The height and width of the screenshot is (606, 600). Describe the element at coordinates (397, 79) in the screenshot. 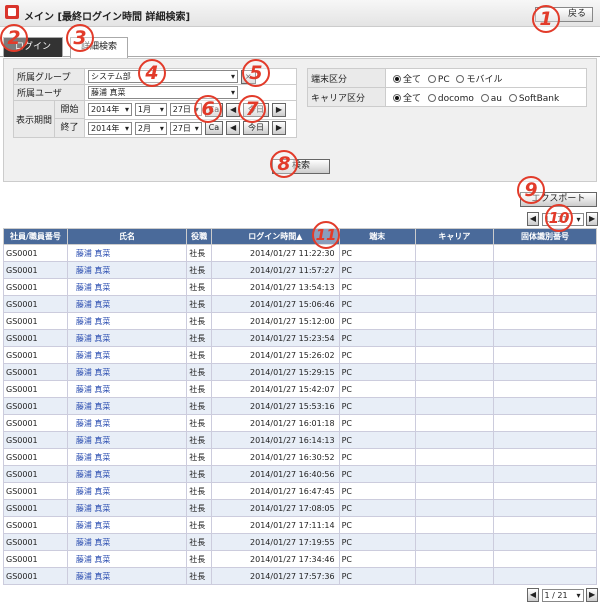

I see `terminal-all-radio` at that location.